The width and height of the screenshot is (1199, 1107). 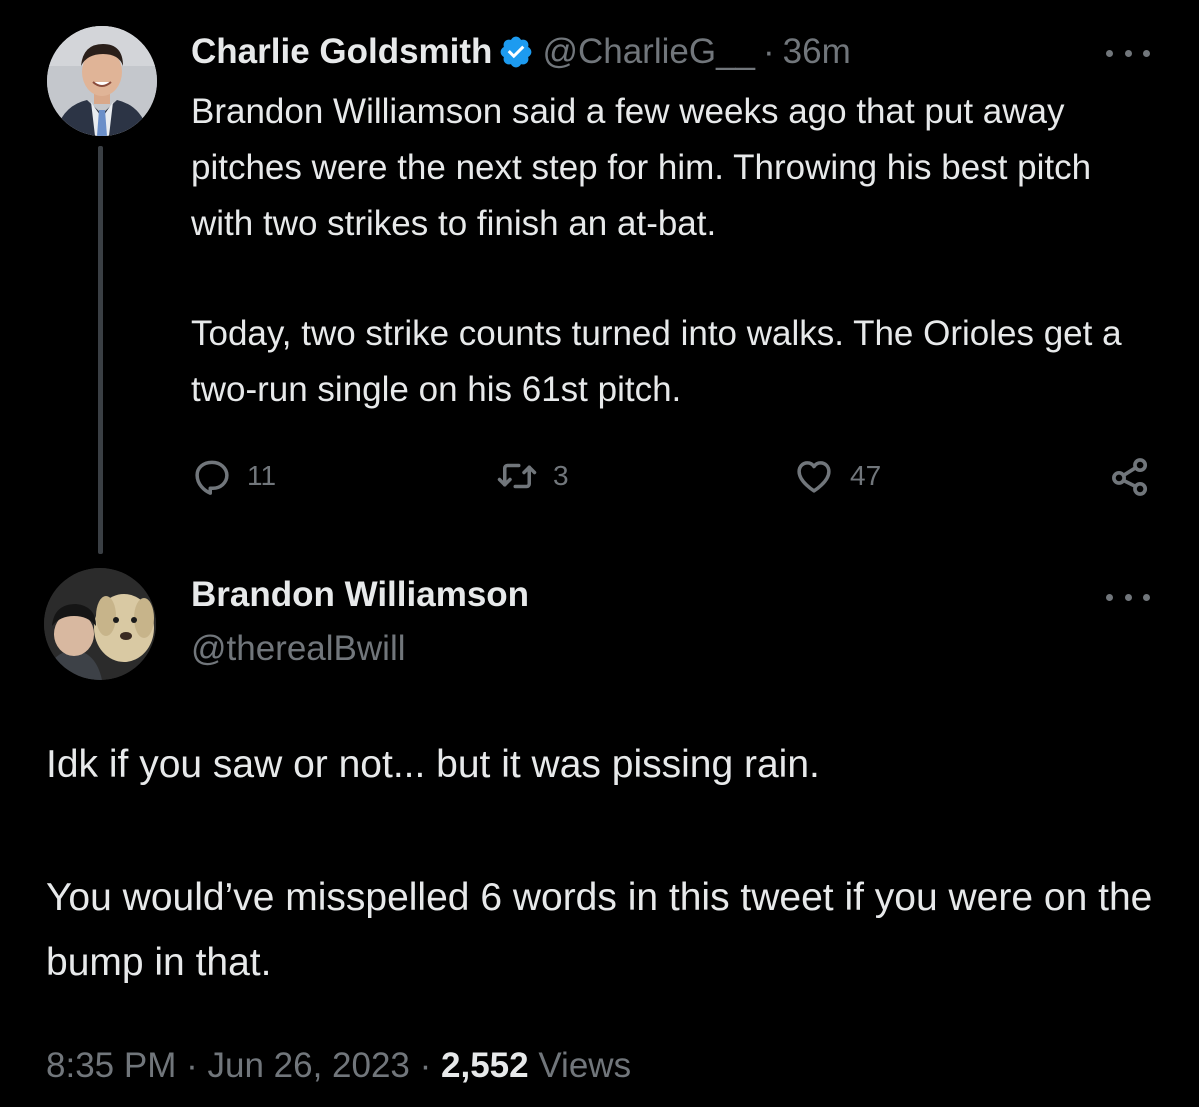 What do you see at coordinates (212, 476) in the screenshot?
I see `reply-icon` at bounding box center [212, 476].